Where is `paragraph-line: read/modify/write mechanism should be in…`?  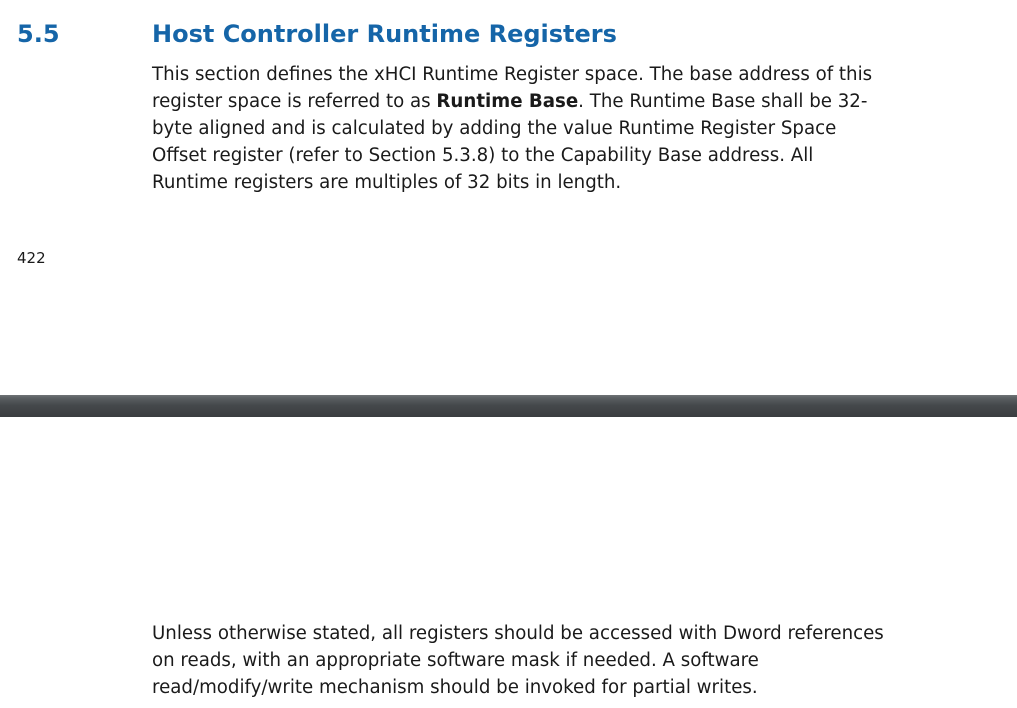 paragraph-line: read/modify/write mechanism should be in… is located at coordinates (455, 687).